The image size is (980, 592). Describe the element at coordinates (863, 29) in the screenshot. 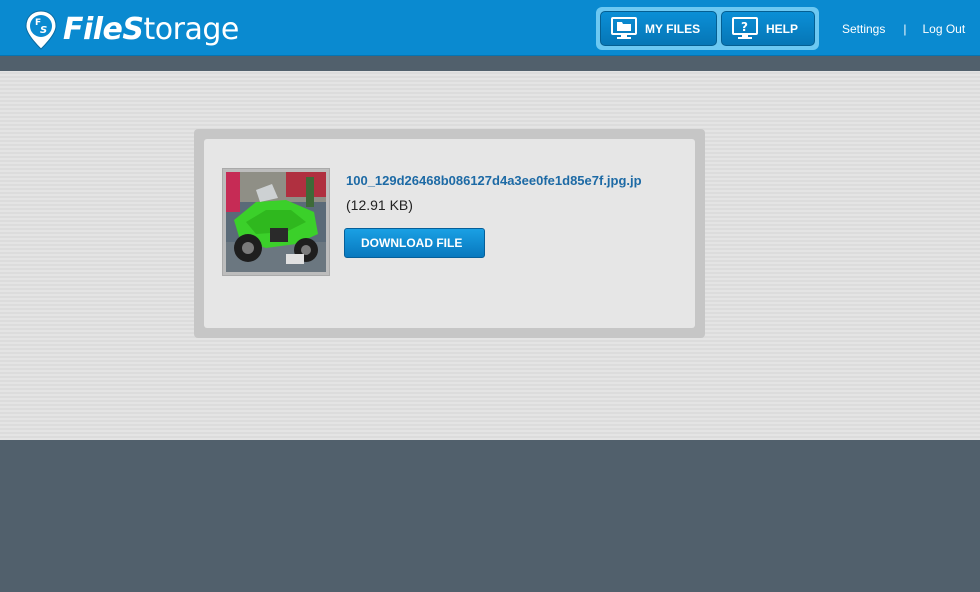

I see `settings-link: Settings` at that location.